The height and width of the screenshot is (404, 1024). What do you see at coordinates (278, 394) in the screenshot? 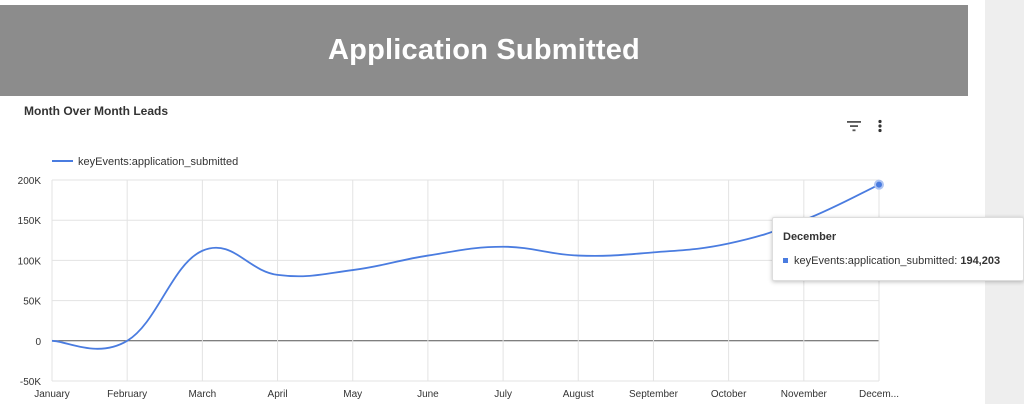
I see `x-tick-label: April` at bounding box center [278, 394].